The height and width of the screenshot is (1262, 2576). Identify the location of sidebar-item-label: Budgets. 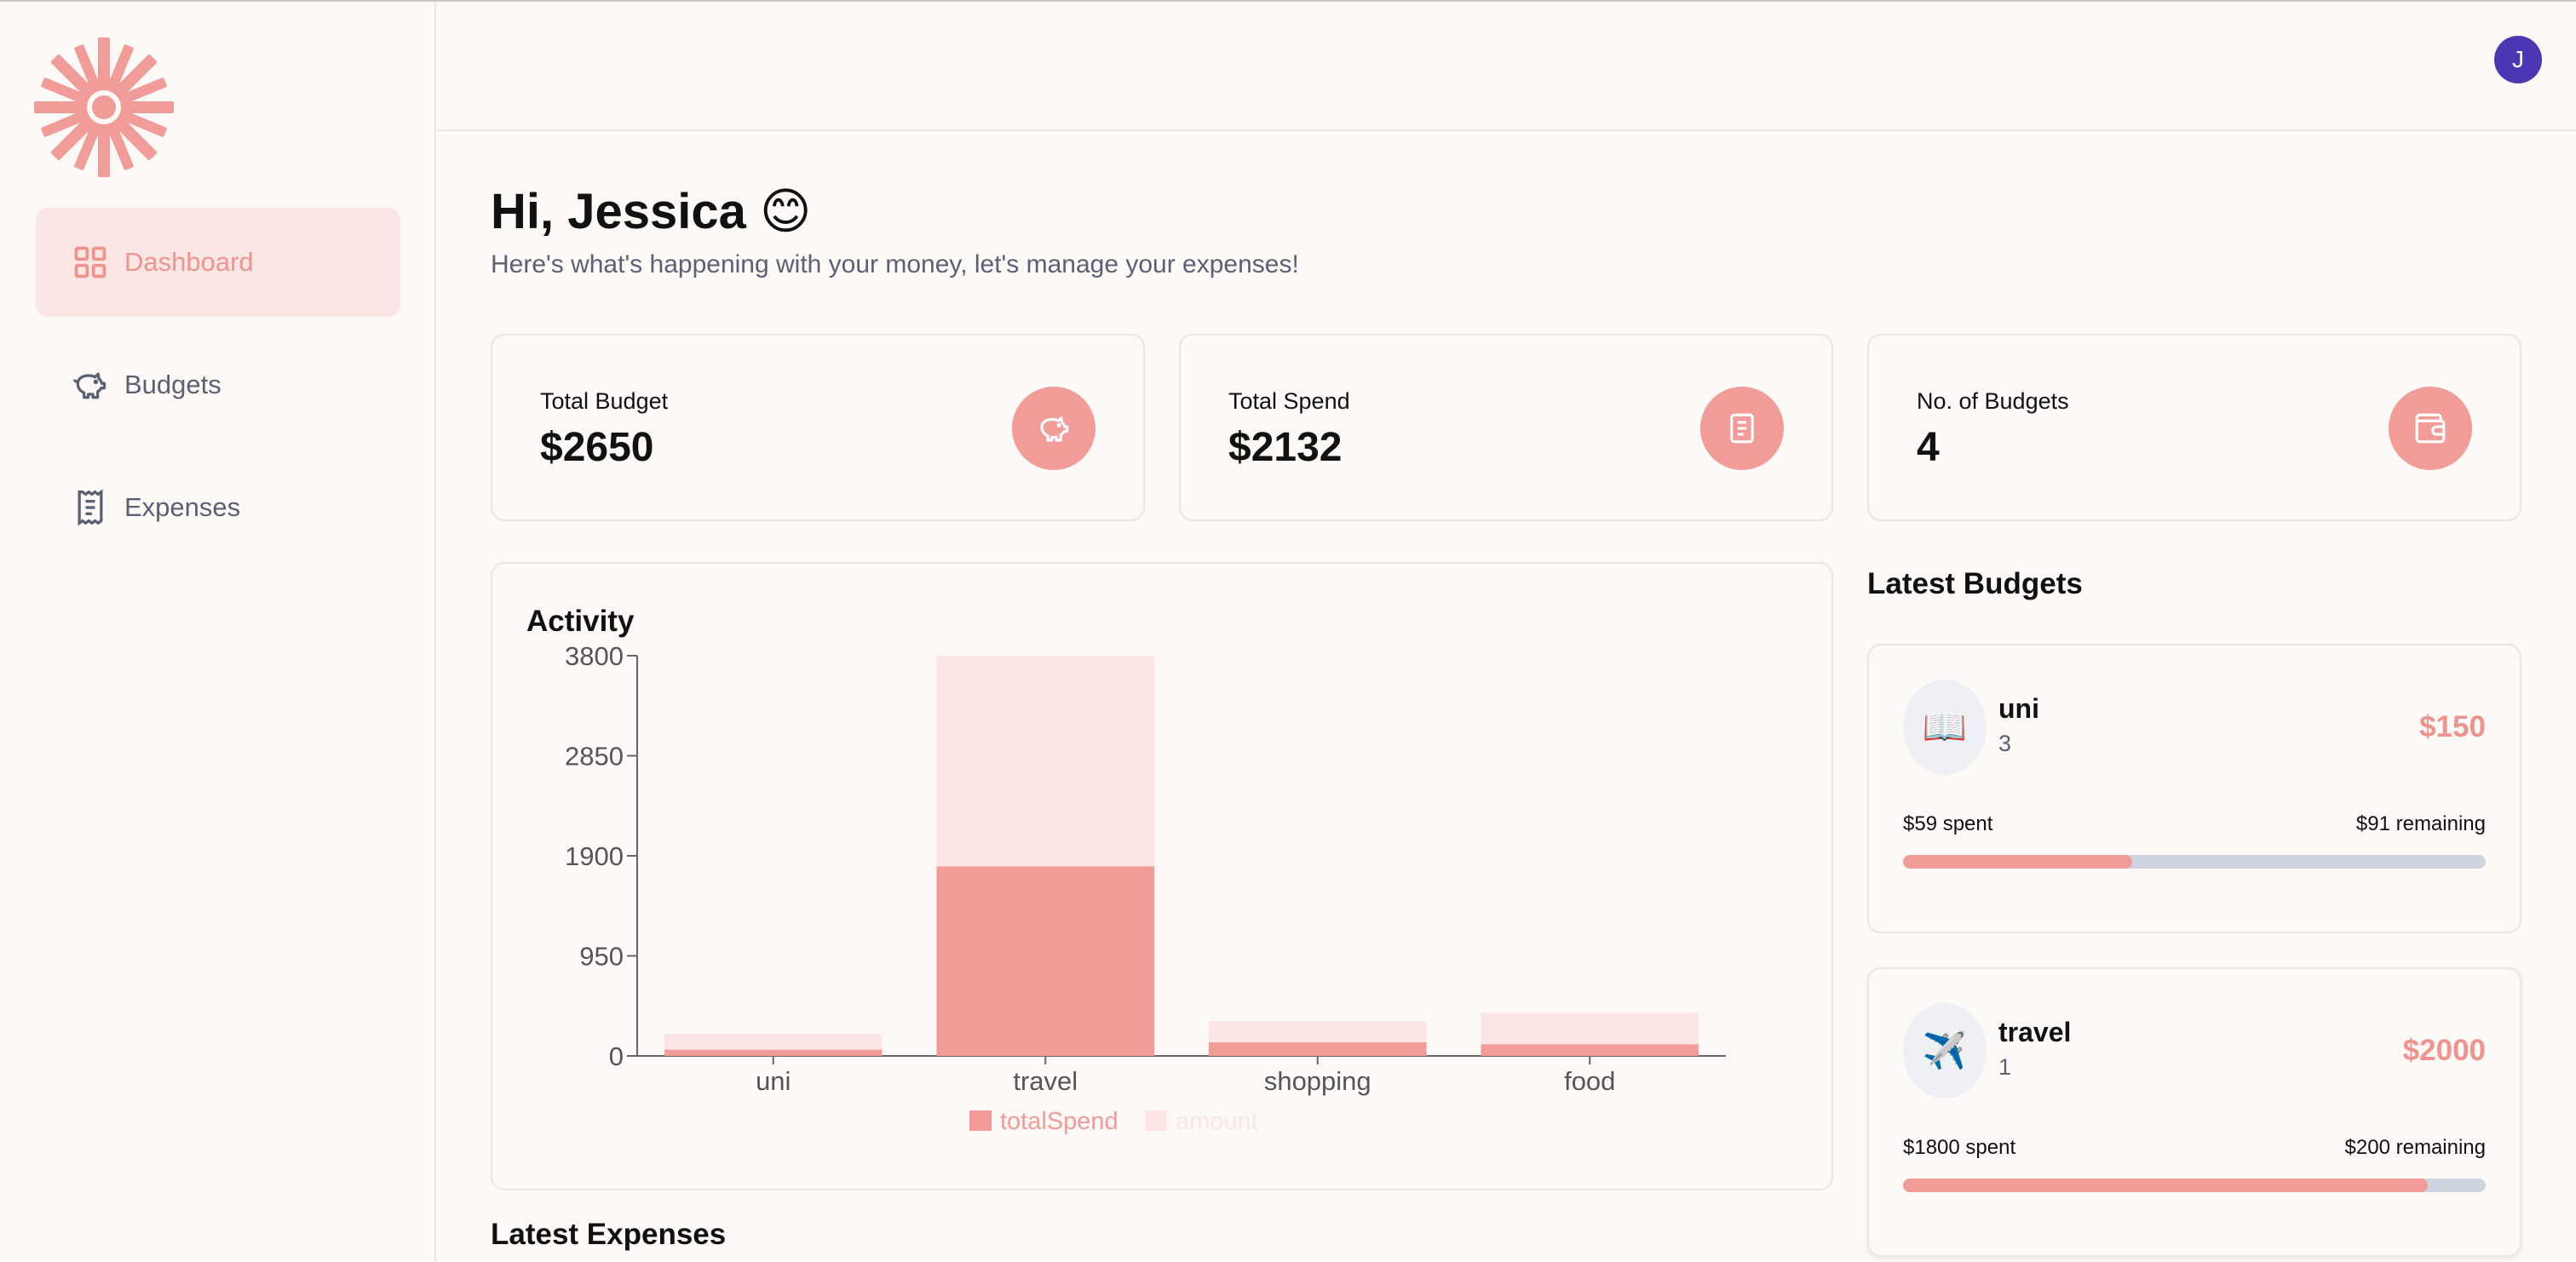
(173, 384).